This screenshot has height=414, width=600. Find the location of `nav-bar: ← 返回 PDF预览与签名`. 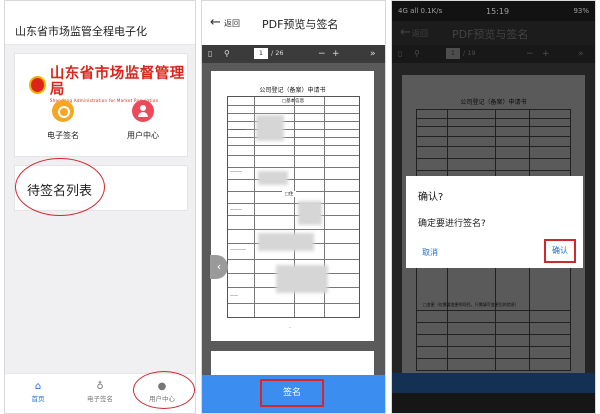

nav-bar: ← 返回 PDF预览与签名 is located at coordinates (293, 23).